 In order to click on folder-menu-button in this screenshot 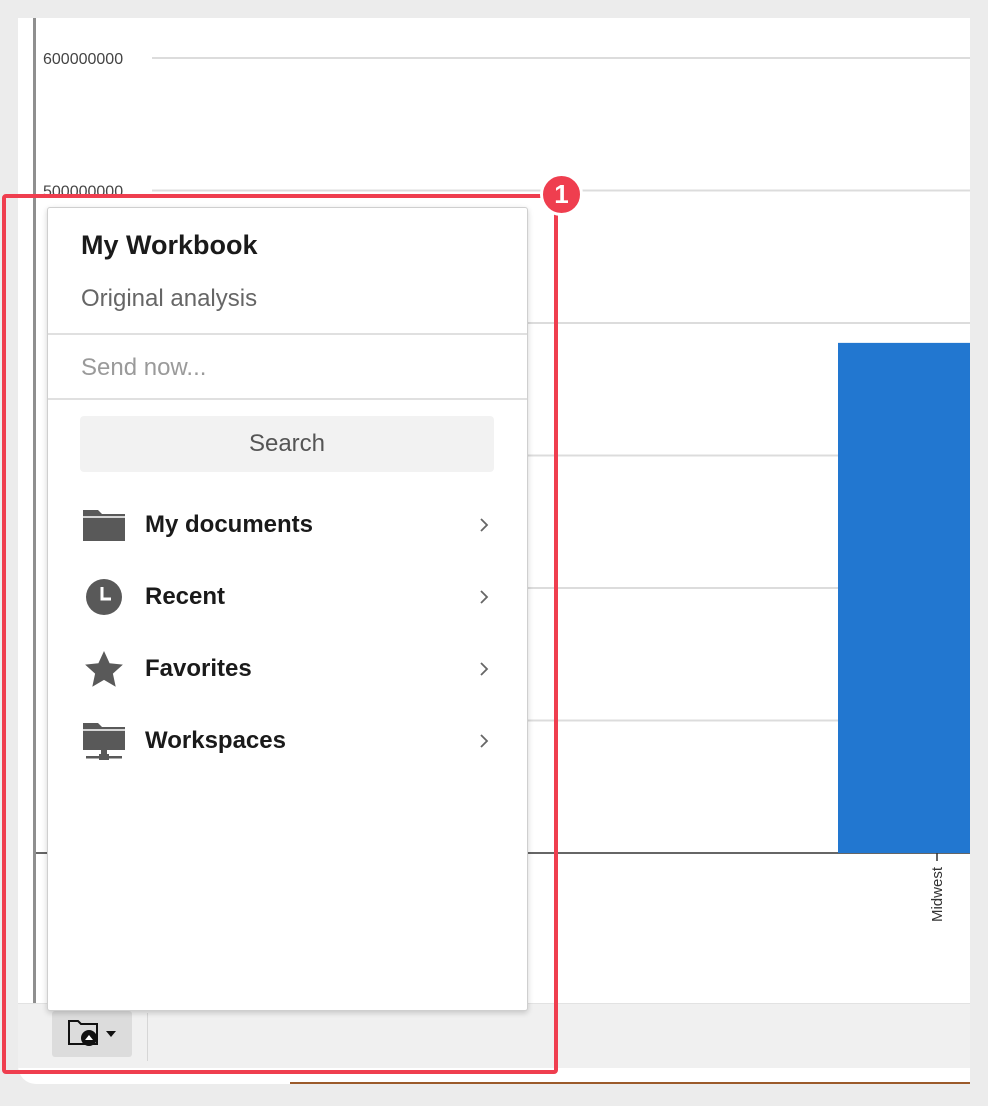, I will do `click(92, 1034)`.